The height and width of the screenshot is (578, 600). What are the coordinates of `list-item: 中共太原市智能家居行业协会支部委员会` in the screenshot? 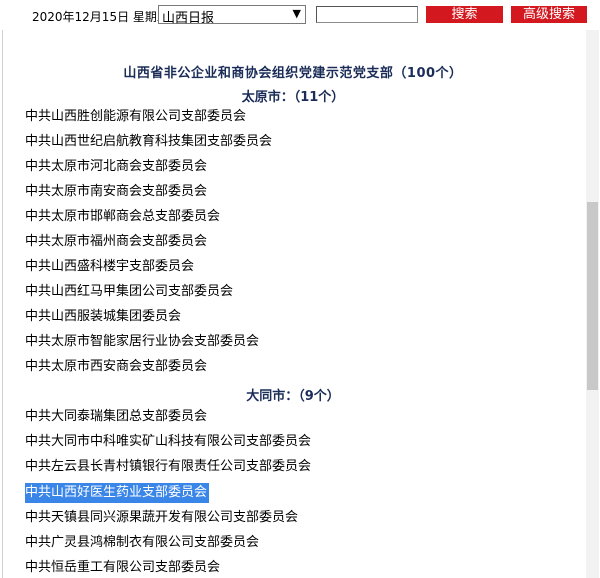 It's located at (142, 341).